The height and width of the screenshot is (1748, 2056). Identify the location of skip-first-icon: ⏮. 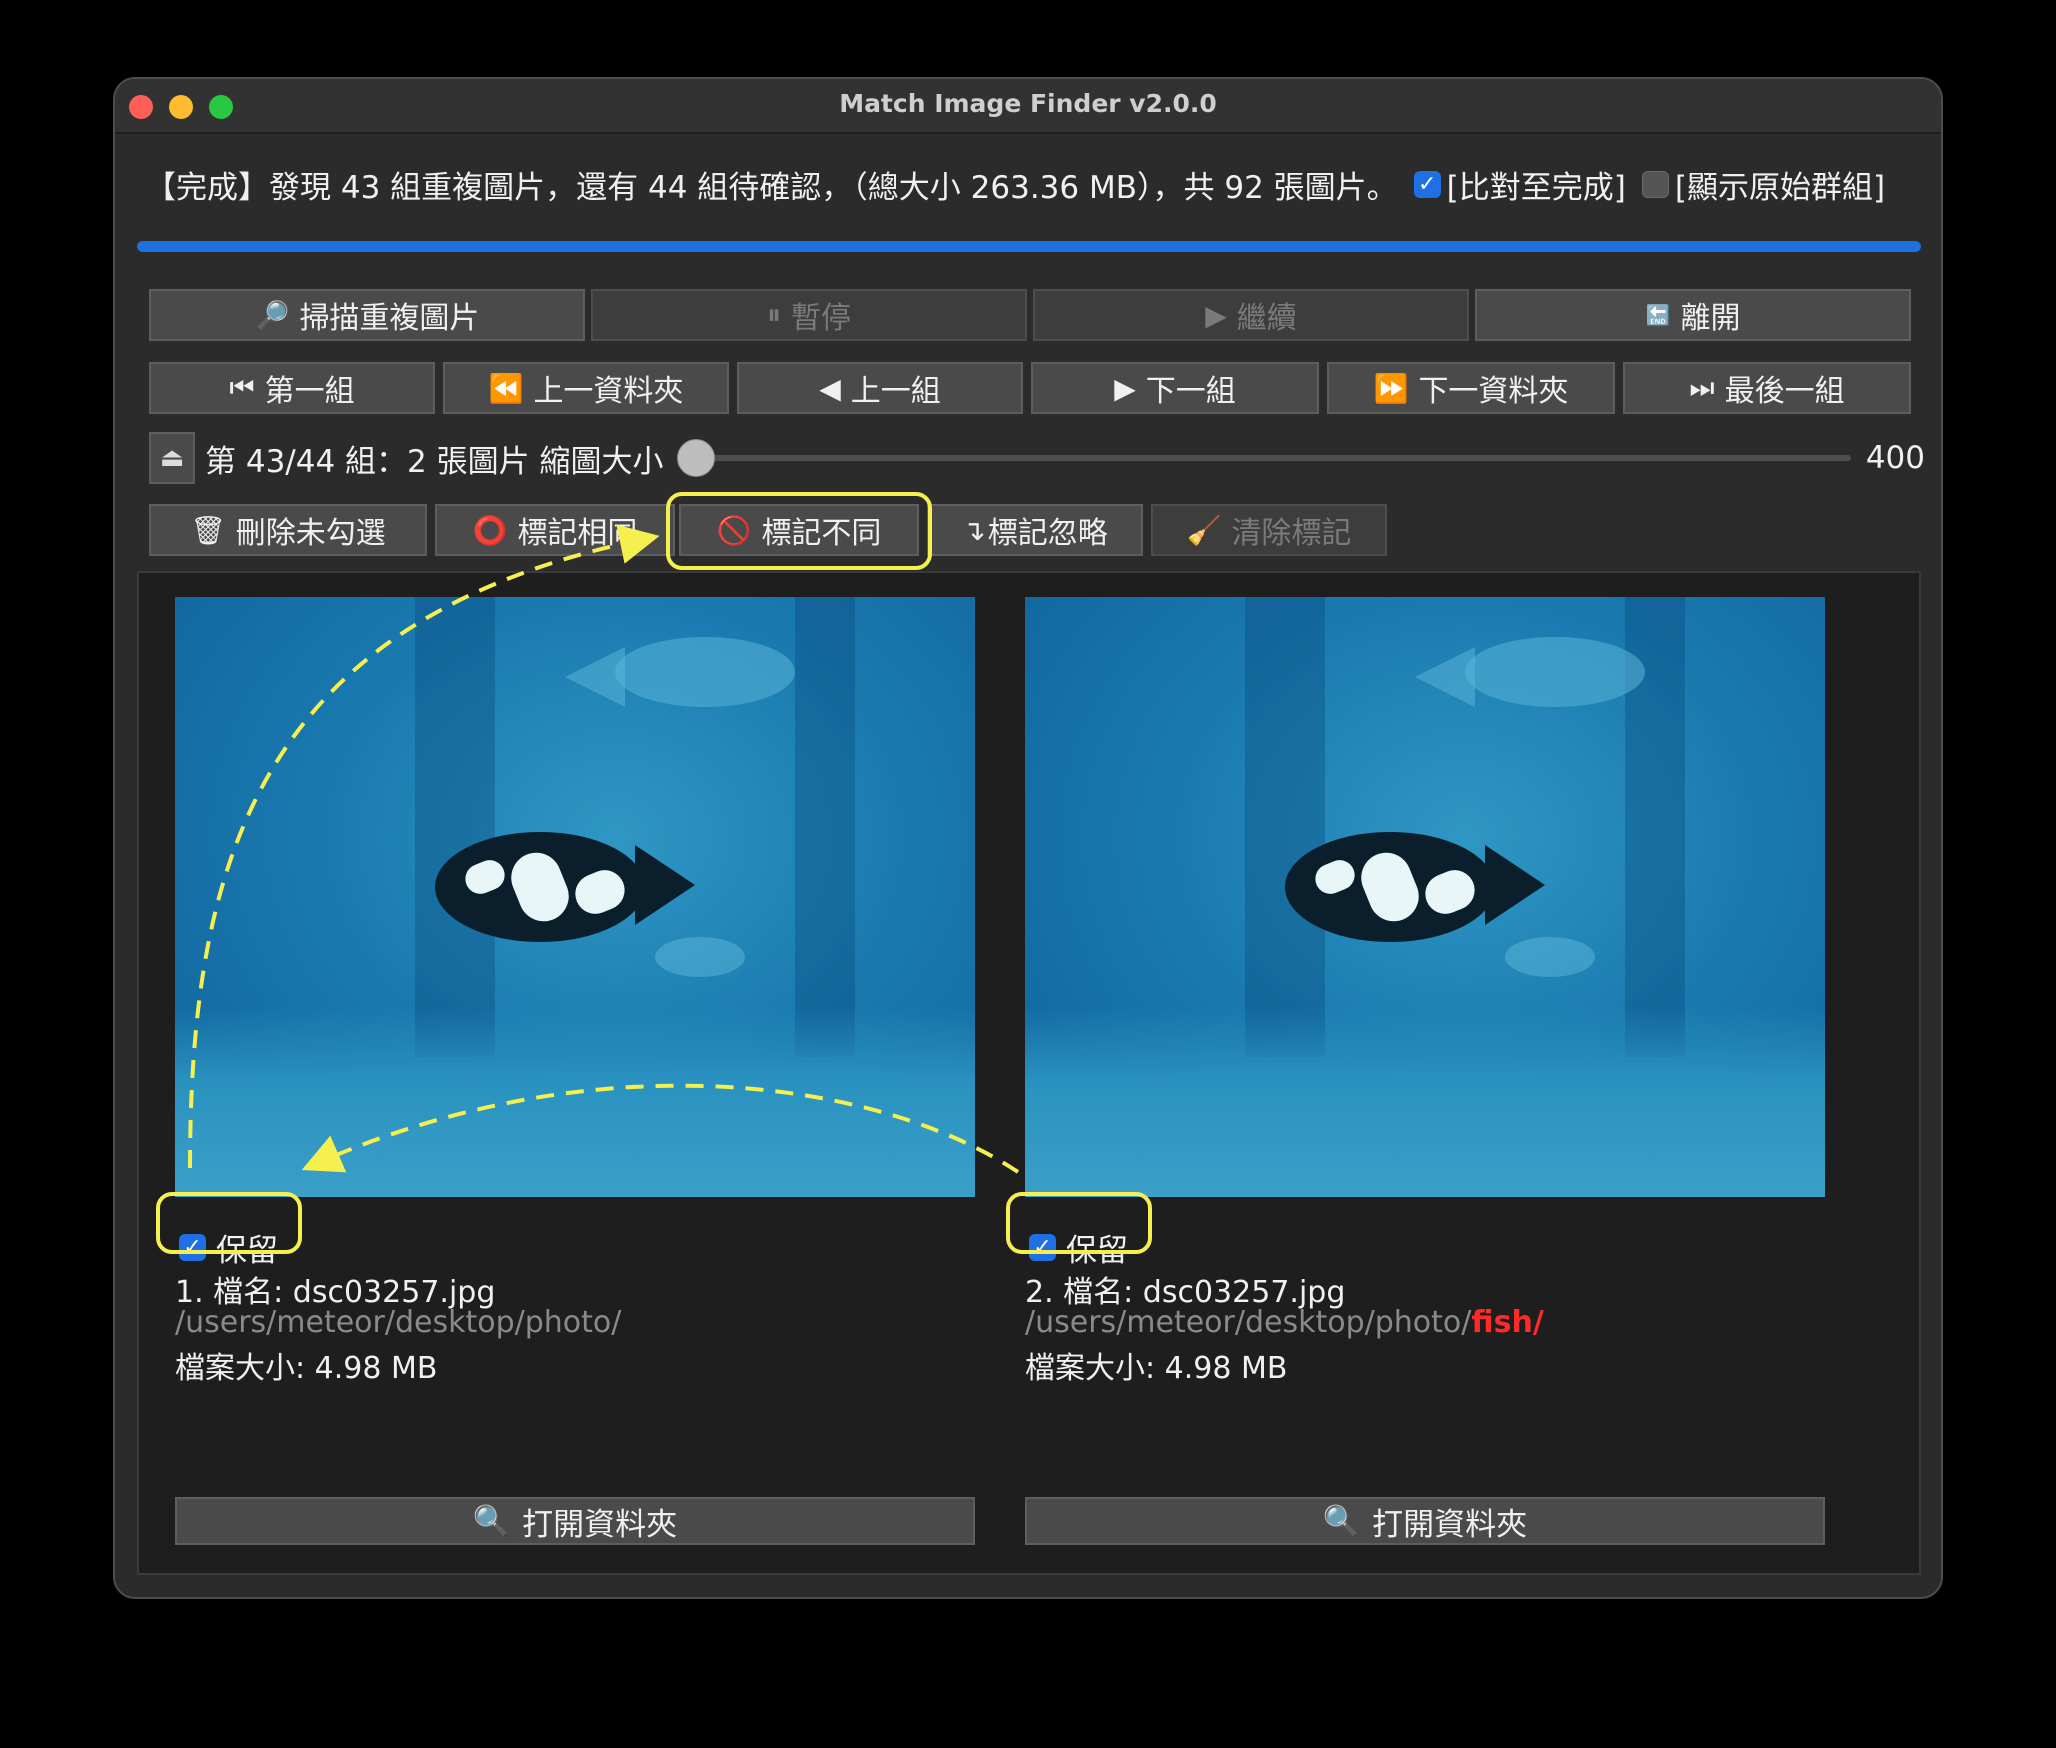
(242, 387).